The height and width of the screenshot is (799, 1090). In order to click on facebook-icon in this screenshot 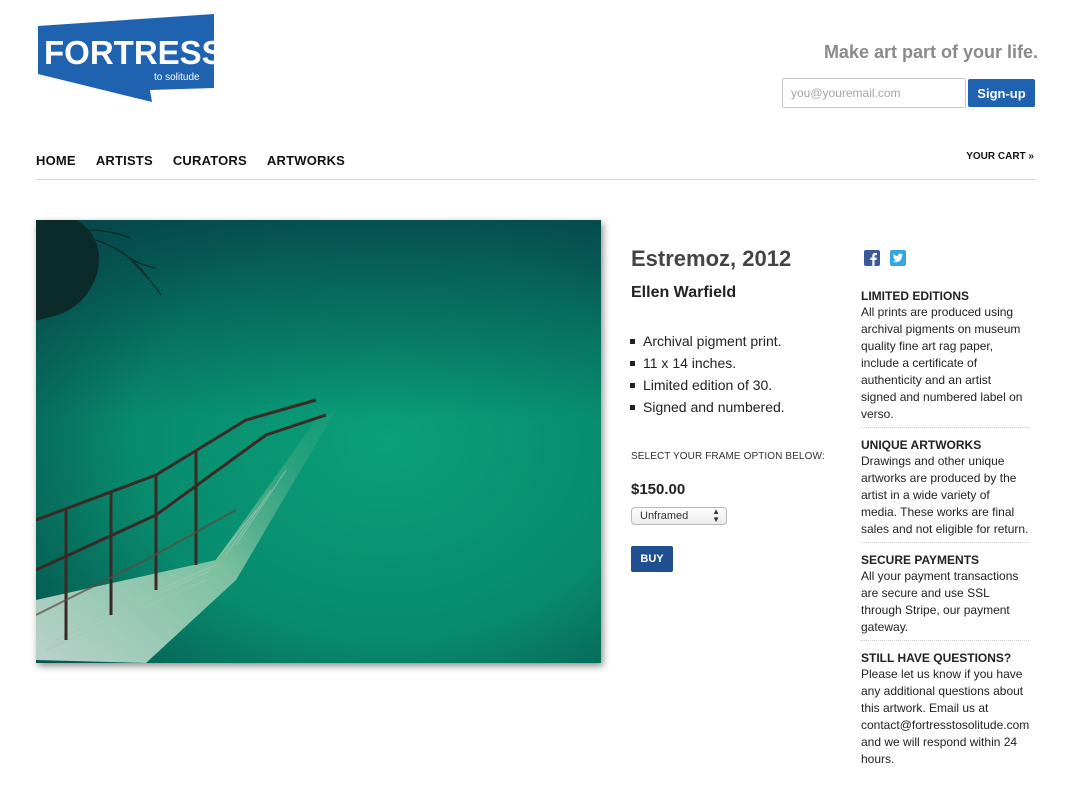, I will do `click(872, 258)`.